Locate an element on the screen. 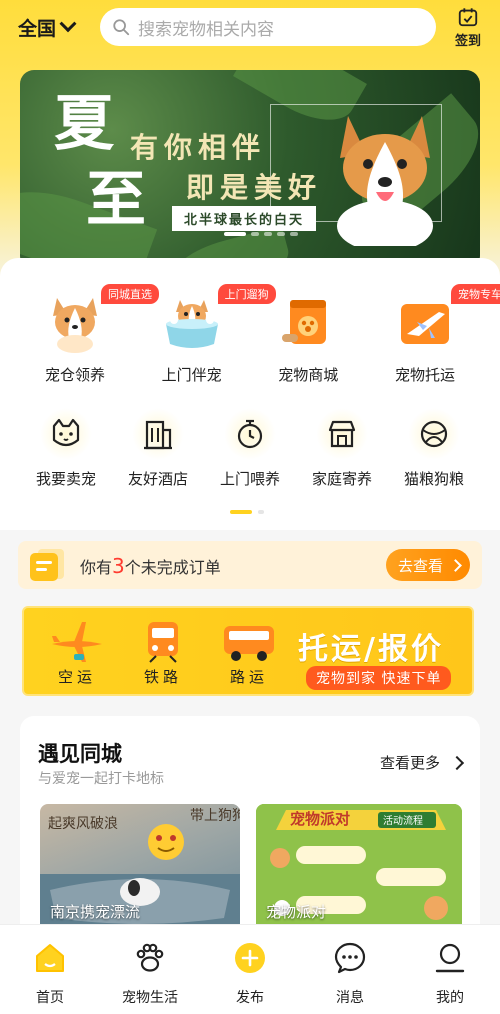  mode-air: 空运 is located at coordinates (77, 652).